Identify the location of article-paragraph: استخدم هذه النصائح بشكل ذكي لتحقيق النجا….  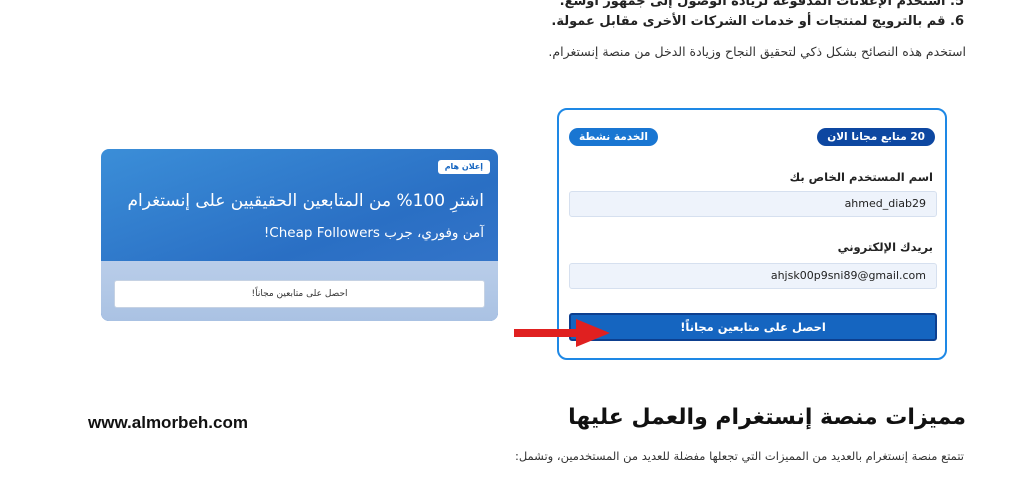
(757, 51).